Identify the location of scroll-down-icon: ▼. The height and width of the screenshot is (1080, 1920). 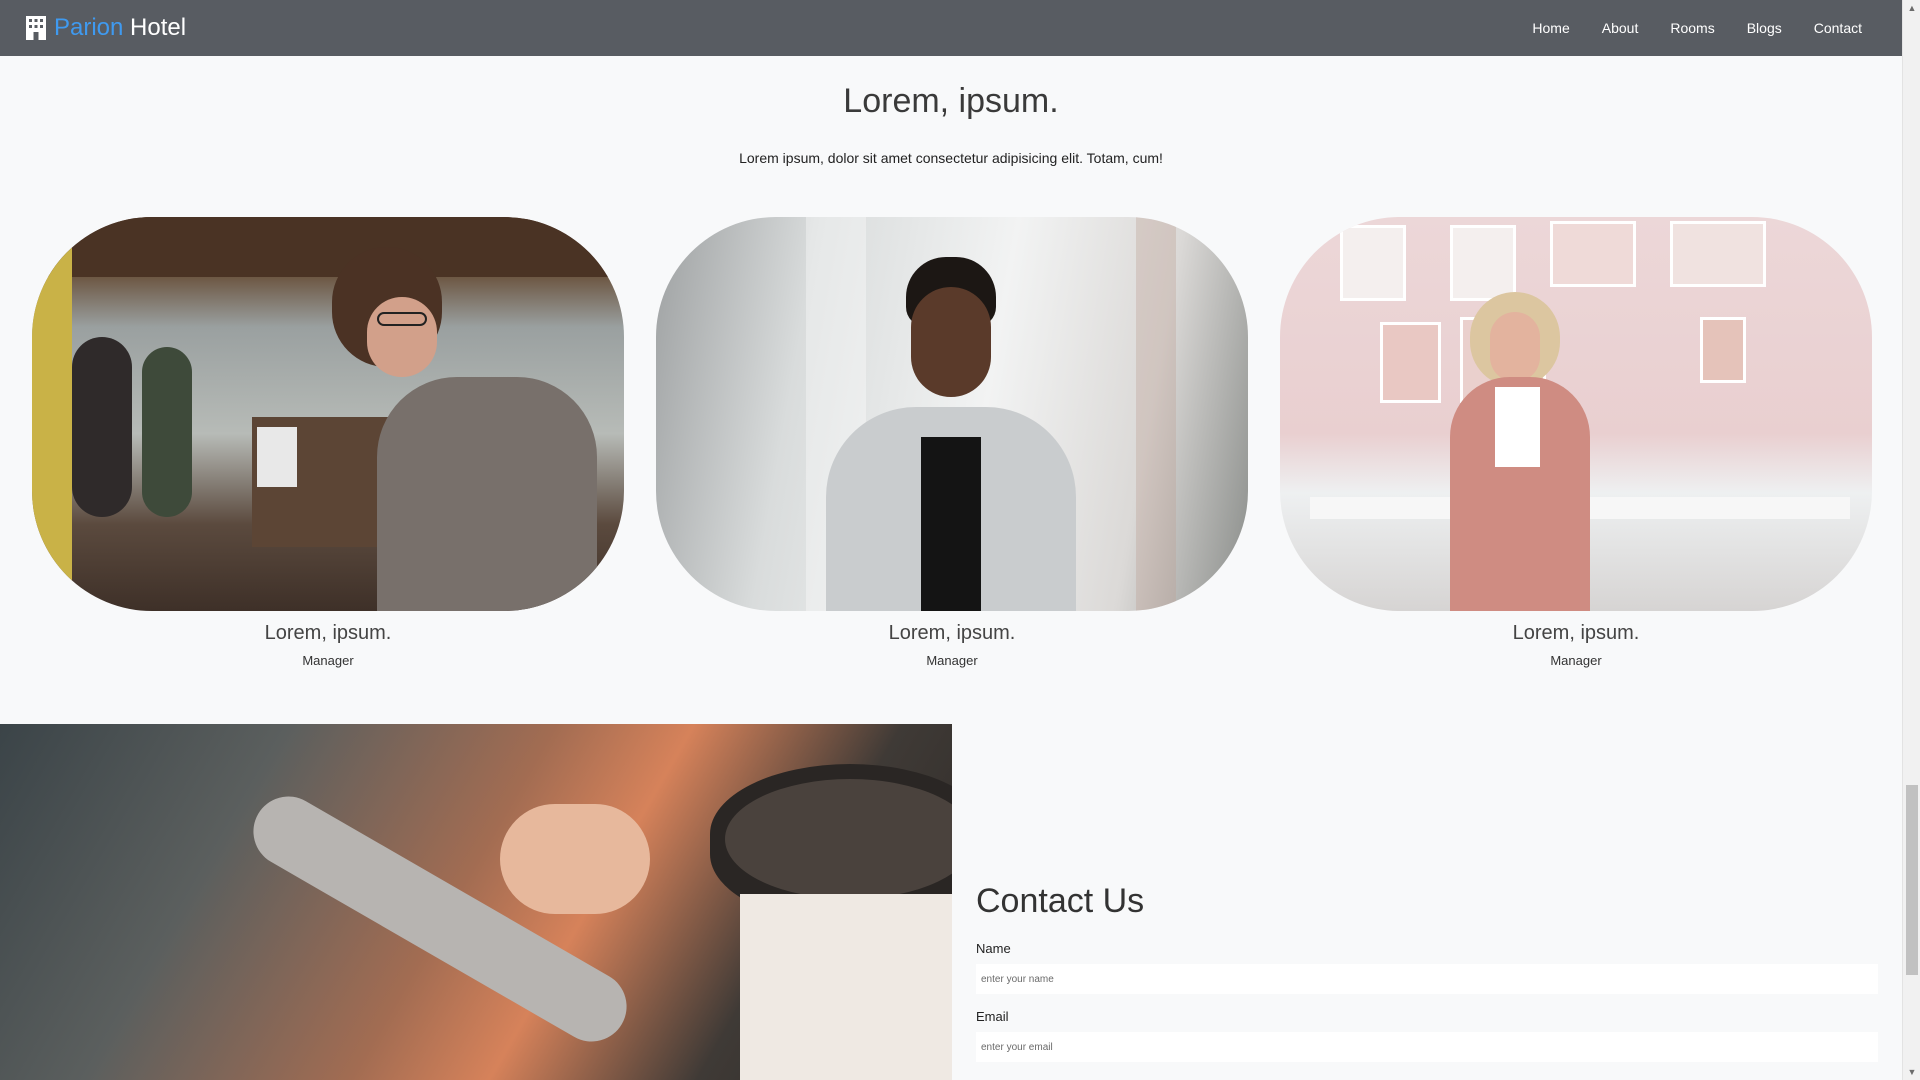
(1912, 1072).